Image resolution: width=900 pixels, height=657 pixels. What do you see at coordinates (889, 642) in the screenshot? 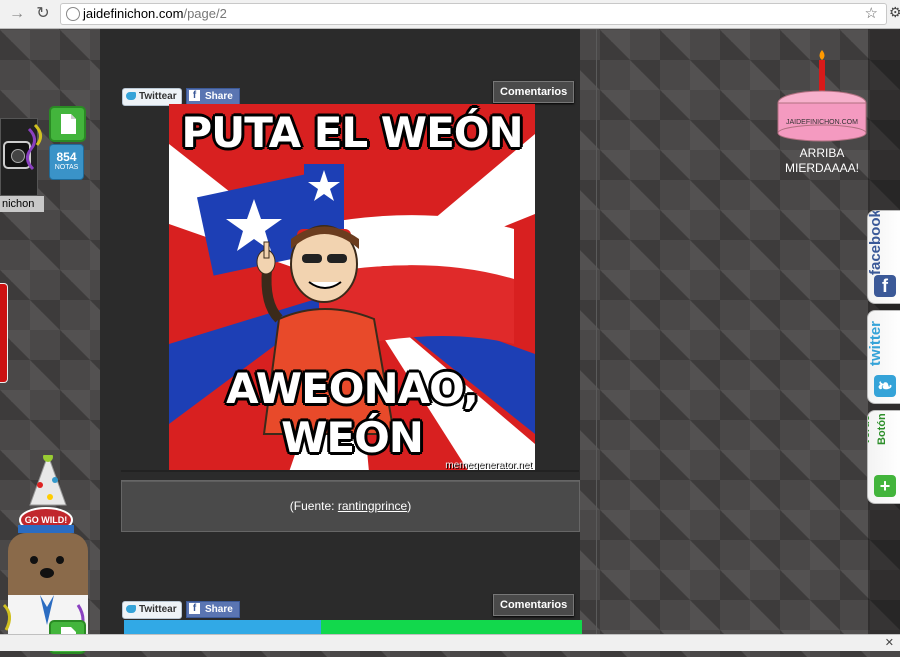
I see `close-icon: ✕` at bounding box center [889, 642].